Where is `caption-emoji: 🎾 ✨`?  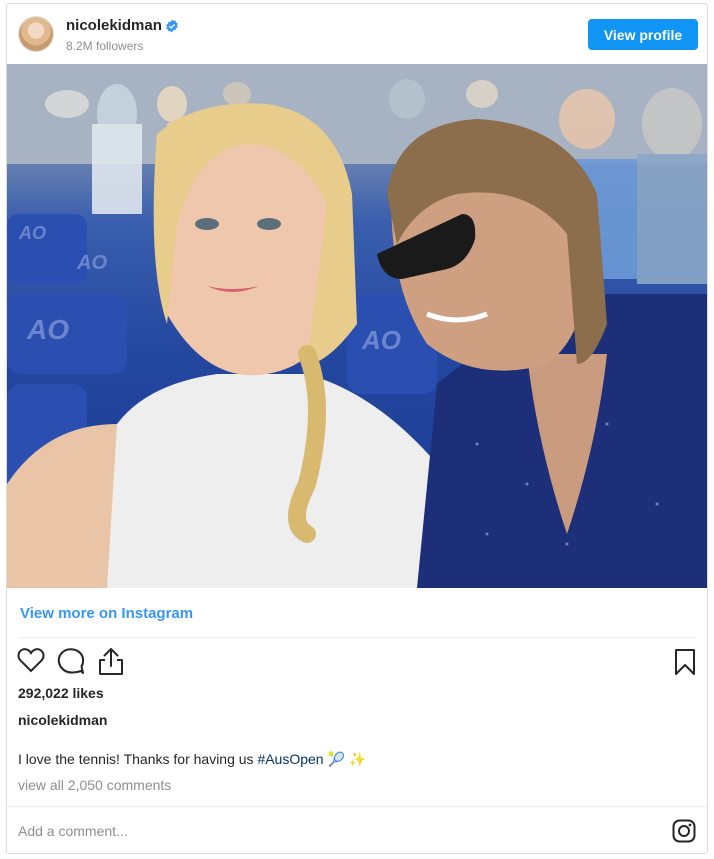
caption-emoji: 🎾 ✨ is located at coordinates (347, 759).